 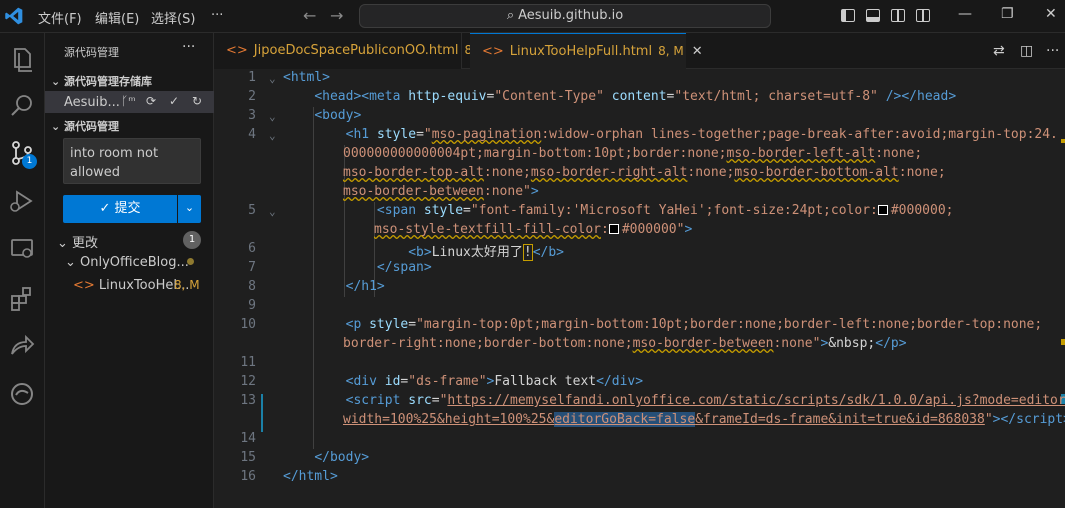 I want to click on code-line-15: </body>, so click(x=342, y=457).